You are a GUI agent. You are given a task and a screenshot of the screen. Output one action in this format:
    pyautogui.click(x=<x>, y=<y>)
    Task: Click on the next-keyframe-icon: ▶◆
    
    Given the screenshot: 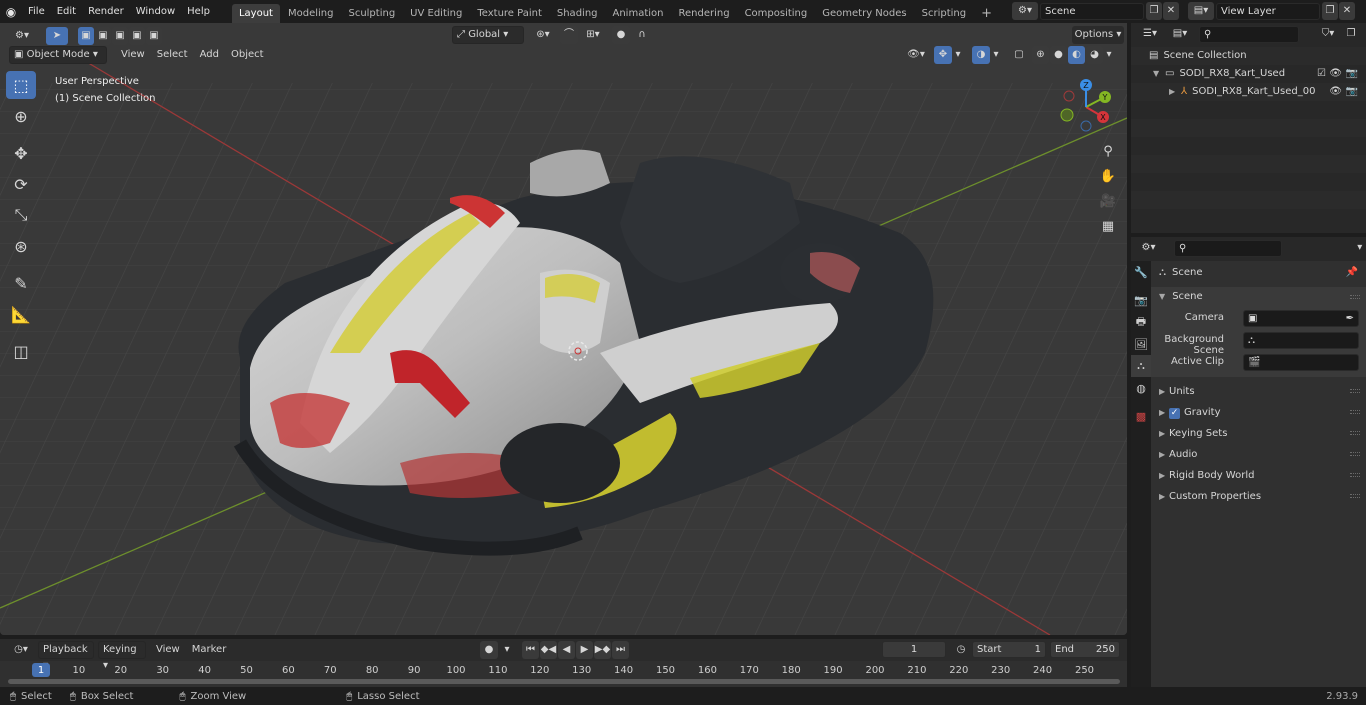 What is the action you would take?
    pyautogui.click(x=602, y=650)
    